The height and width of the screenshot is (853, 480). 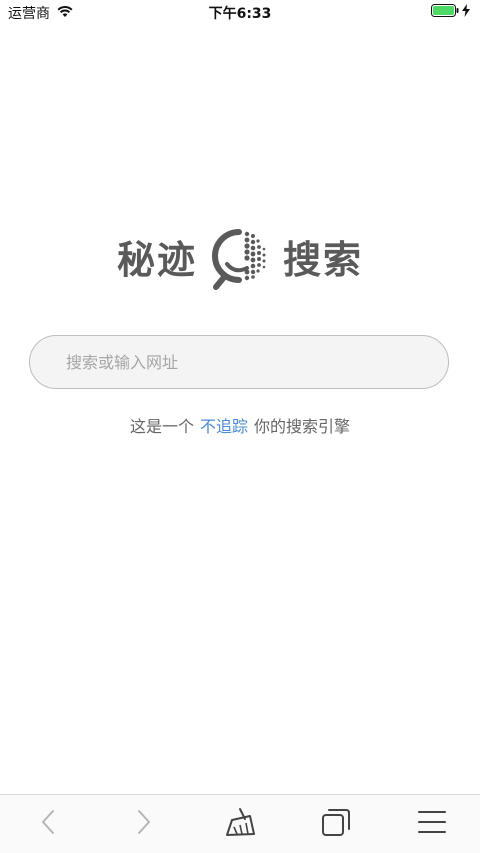 What do you see at coordinates (445, 12) in the screenshot?
I see `battery-icon` at bounding box center [445, 12].